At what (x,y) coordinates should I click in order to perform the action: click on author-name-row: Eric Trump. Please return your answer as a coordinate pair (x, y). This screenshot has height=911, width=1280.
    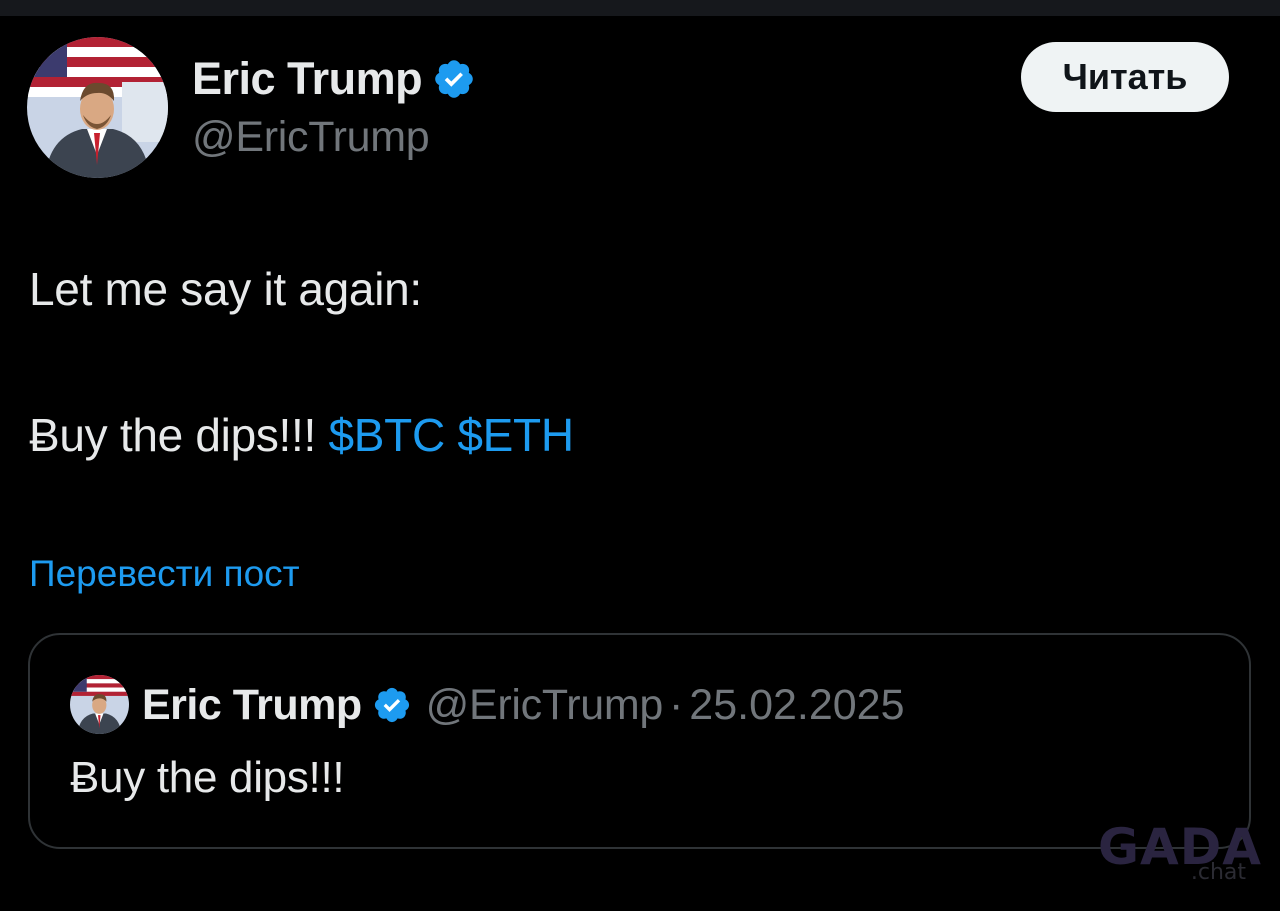
    Looking at the image, I should click on (334, 79).